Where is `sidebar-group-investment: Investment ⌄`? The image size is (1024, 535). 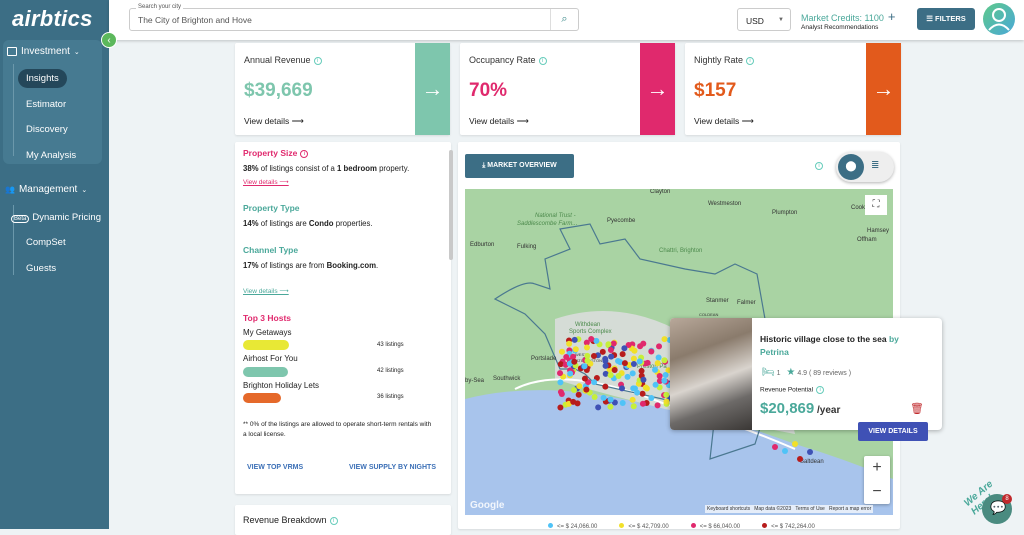 sidebar-group-investment: Investment ⌄ is located at coordinates (43, 51).